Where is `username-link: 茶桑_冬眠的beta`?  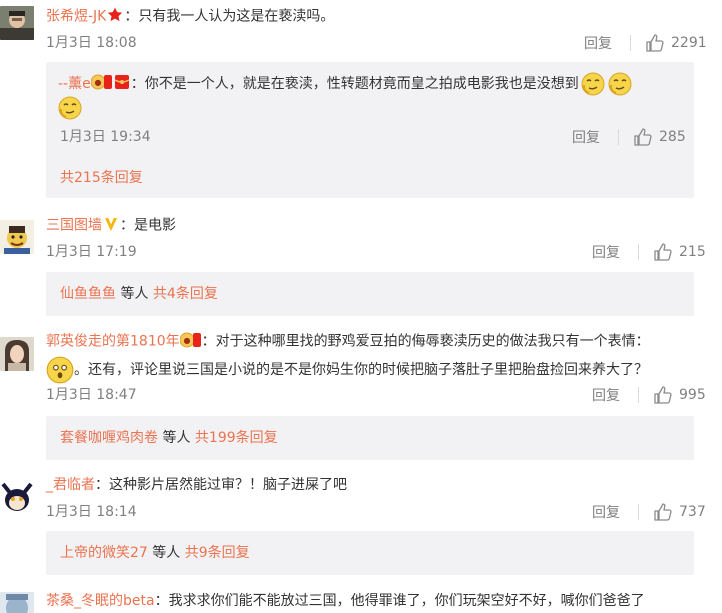
username-link: 茶桑_冬眠的beta is located at coordinates (100, 601).